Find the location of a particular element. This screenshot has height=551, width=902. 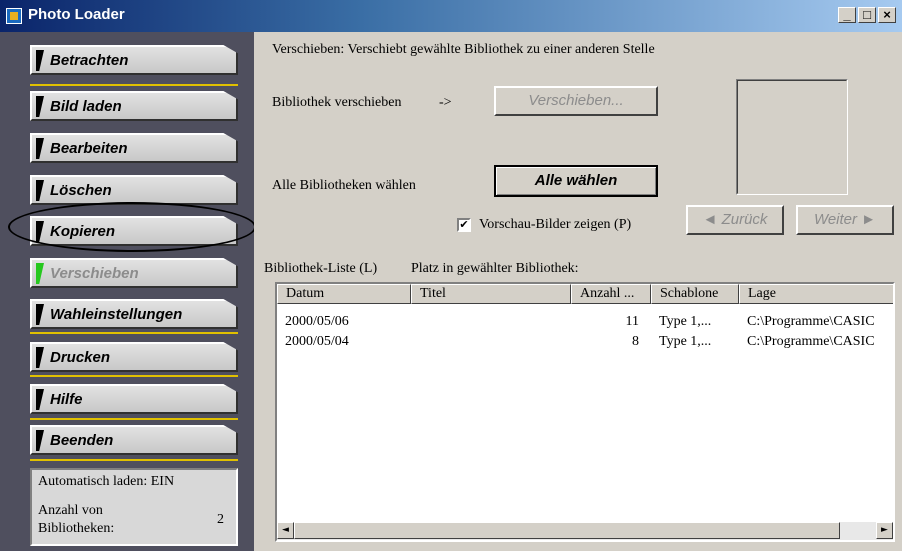

table-header: Datum Titel Anzahl ... Schablone Lage is located at coordinates (585, 294).